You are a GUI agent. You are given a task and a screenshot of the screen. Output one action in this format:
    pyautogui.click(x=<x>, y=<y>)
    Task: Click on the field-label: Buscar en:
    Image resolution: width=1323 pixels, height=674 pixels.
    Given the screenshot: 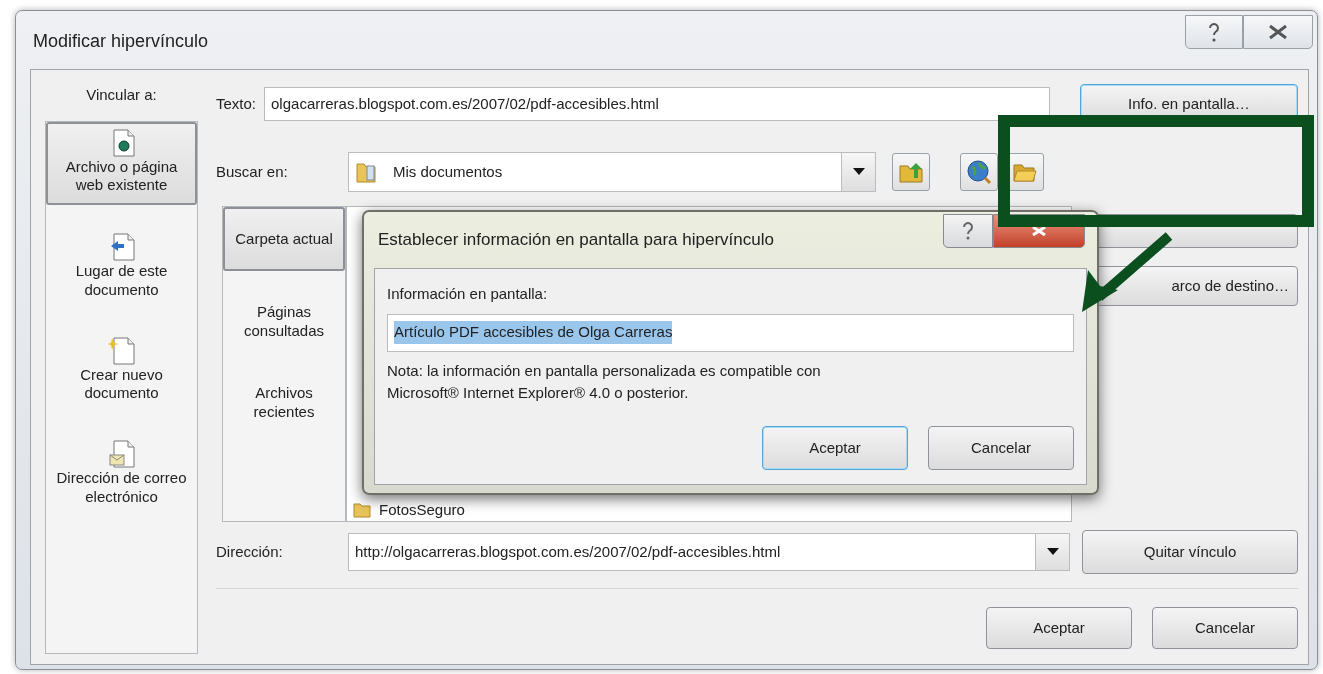 What is the action you would take?
    pyautogui.click(x=252, y=171)
    